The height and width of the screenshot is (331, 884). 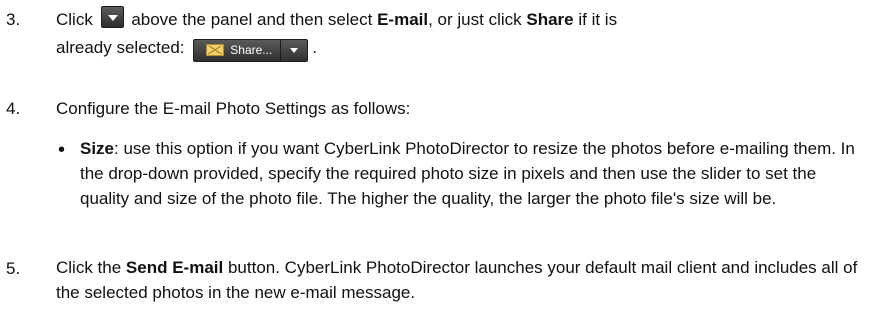 What do you see at coordinates (74, 19) in the screenshot?
I see `step-3-text-part1: Click` at bounding box center [74, 19].